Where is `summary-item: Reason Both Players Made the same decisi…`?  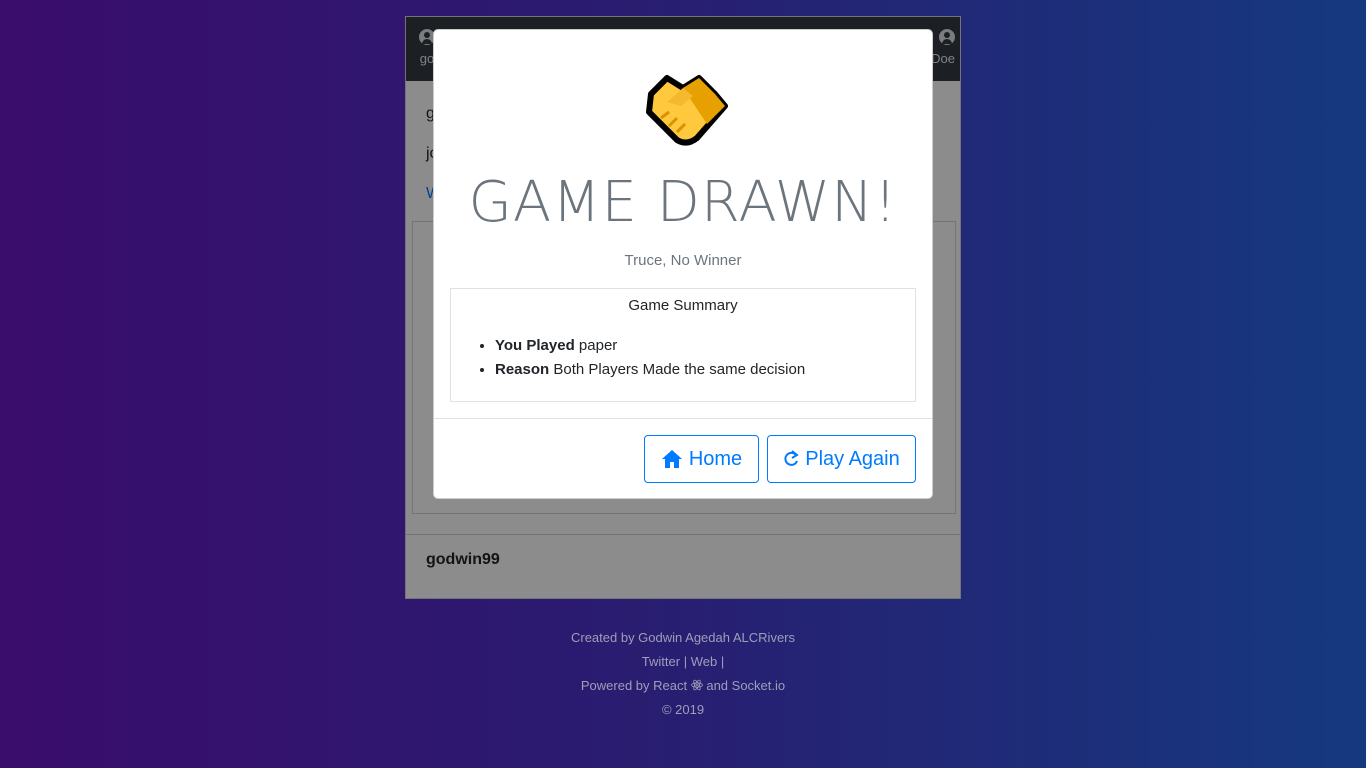
summary-item: Reason Both Players Made the same decisi… is located at coordinates (705, 370).